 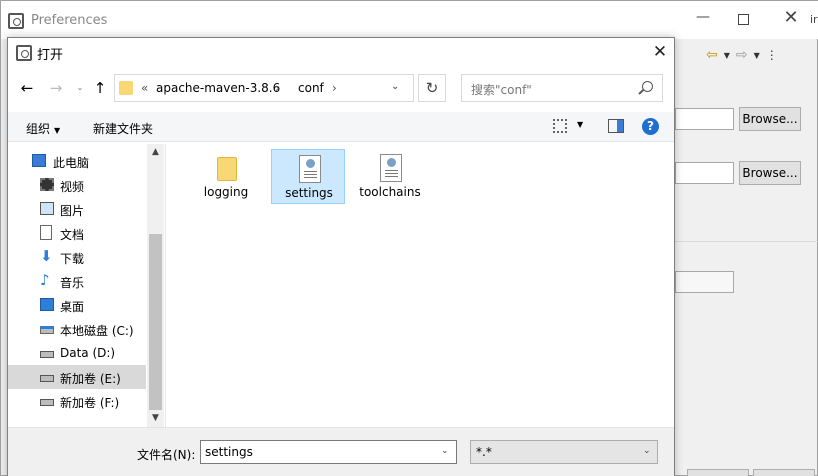 I want to click on tree-item-this-pc: 此电脑, so click(x=77, y=161).